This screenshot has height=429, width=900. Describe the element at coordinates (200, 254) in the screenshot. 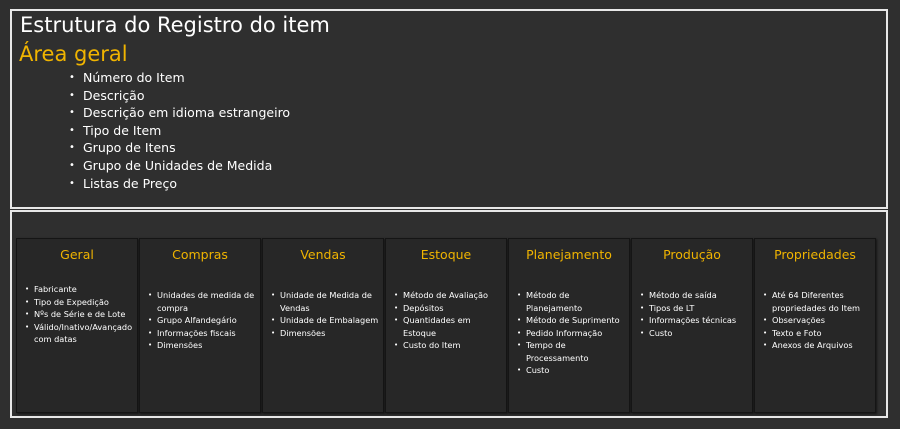

I see `card-title: Compras` at that location.